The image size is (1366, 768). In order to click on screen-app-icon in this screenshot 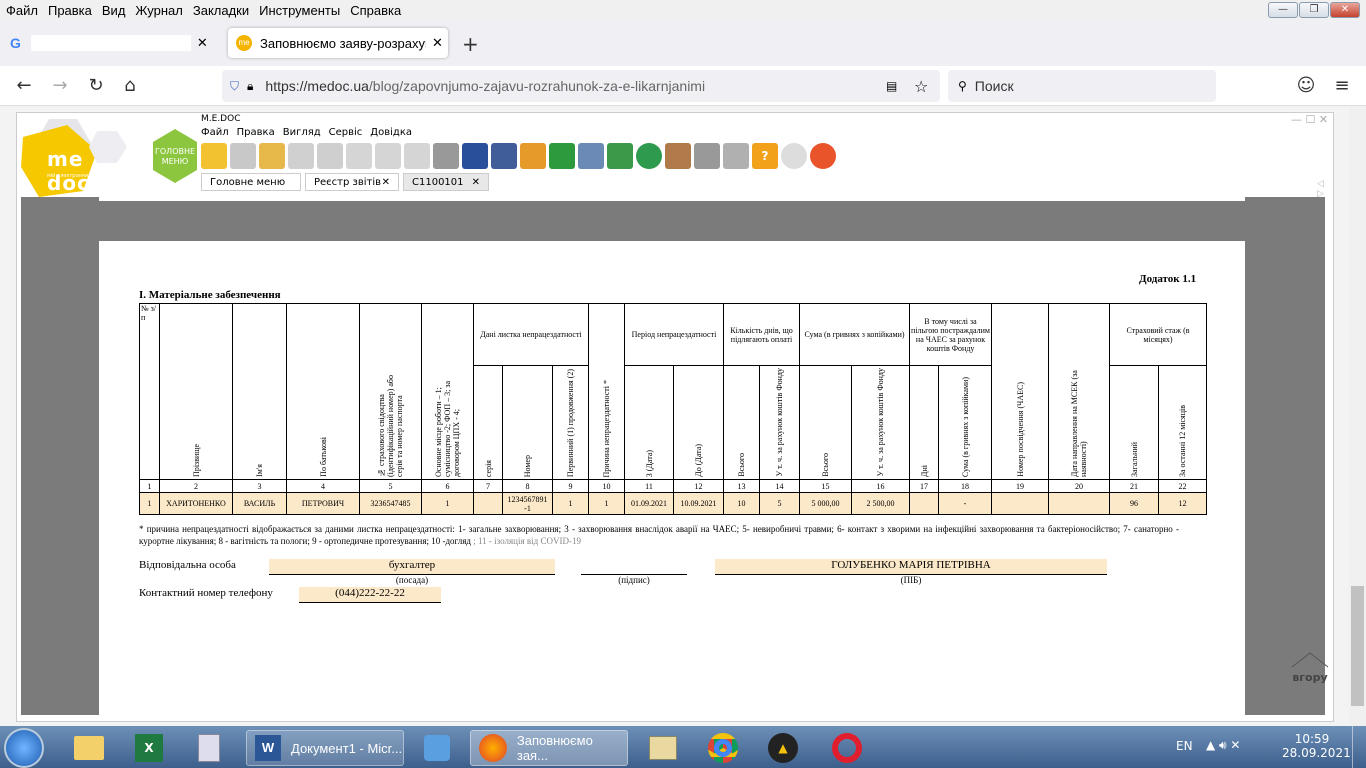, I will do `click(663, 748)`.